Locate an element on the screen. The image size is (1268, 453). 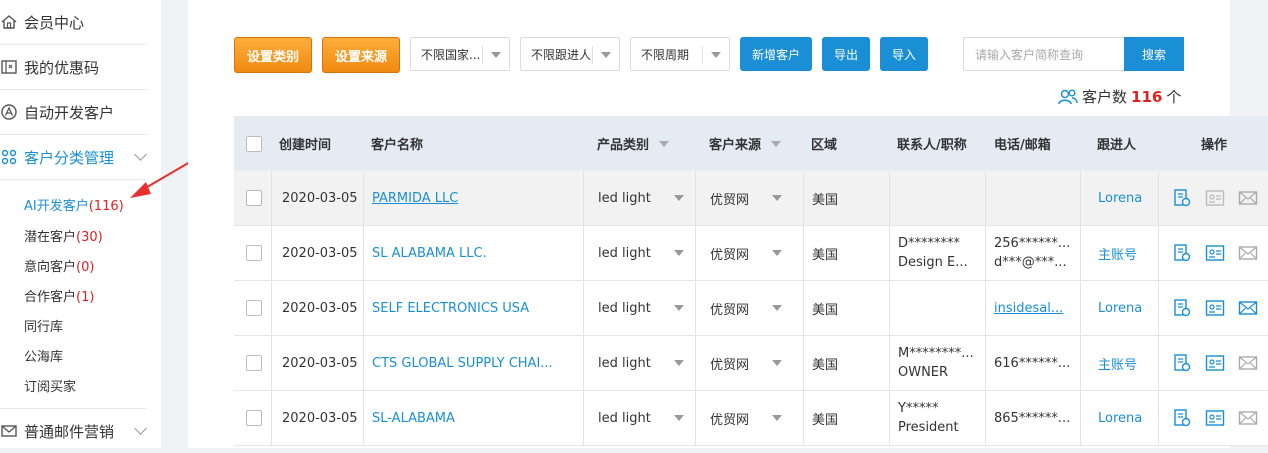
contact-name: Y***** is located at coordinates (918, 408).